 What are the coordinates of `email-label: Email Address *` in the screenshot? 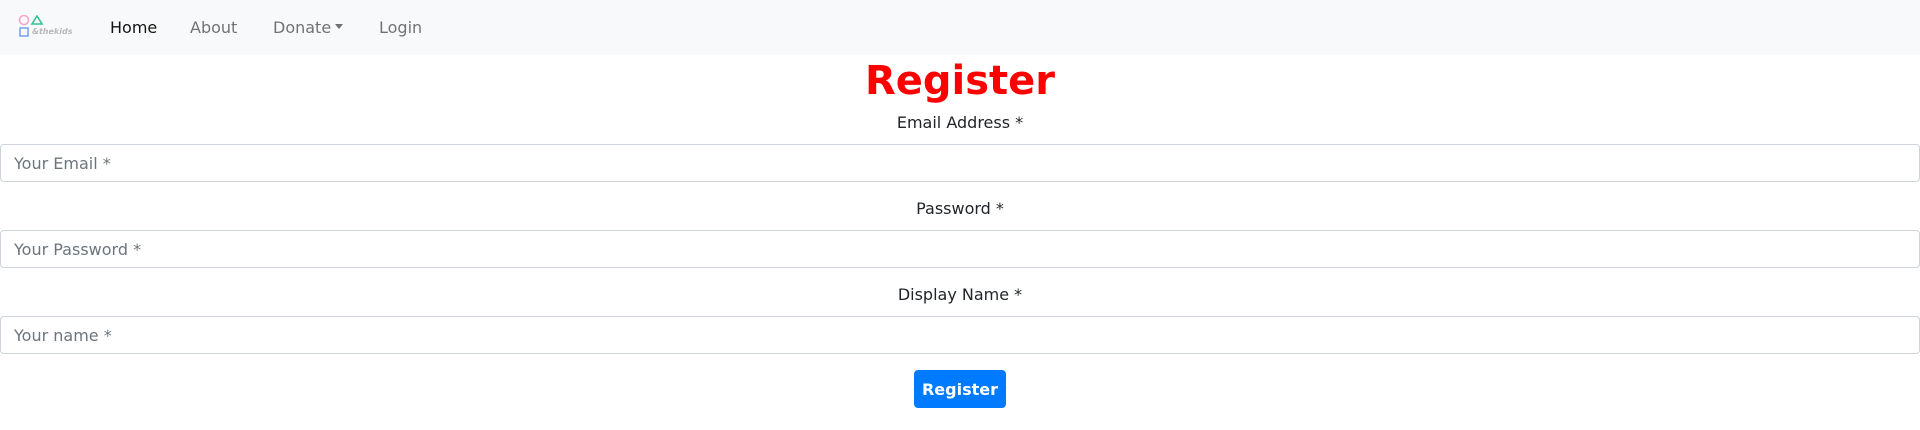 It's located at (960, 122).